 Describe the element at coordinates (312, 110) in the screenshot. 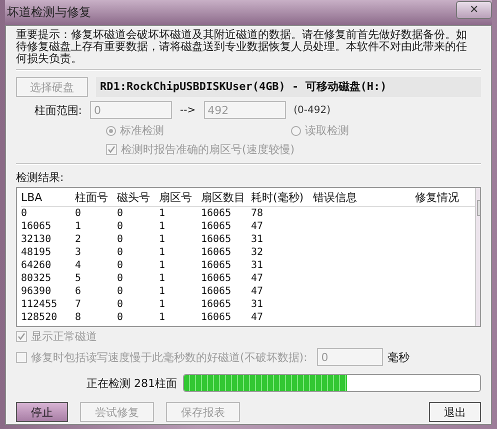

I see `range-hint: (0-492)` at that location.